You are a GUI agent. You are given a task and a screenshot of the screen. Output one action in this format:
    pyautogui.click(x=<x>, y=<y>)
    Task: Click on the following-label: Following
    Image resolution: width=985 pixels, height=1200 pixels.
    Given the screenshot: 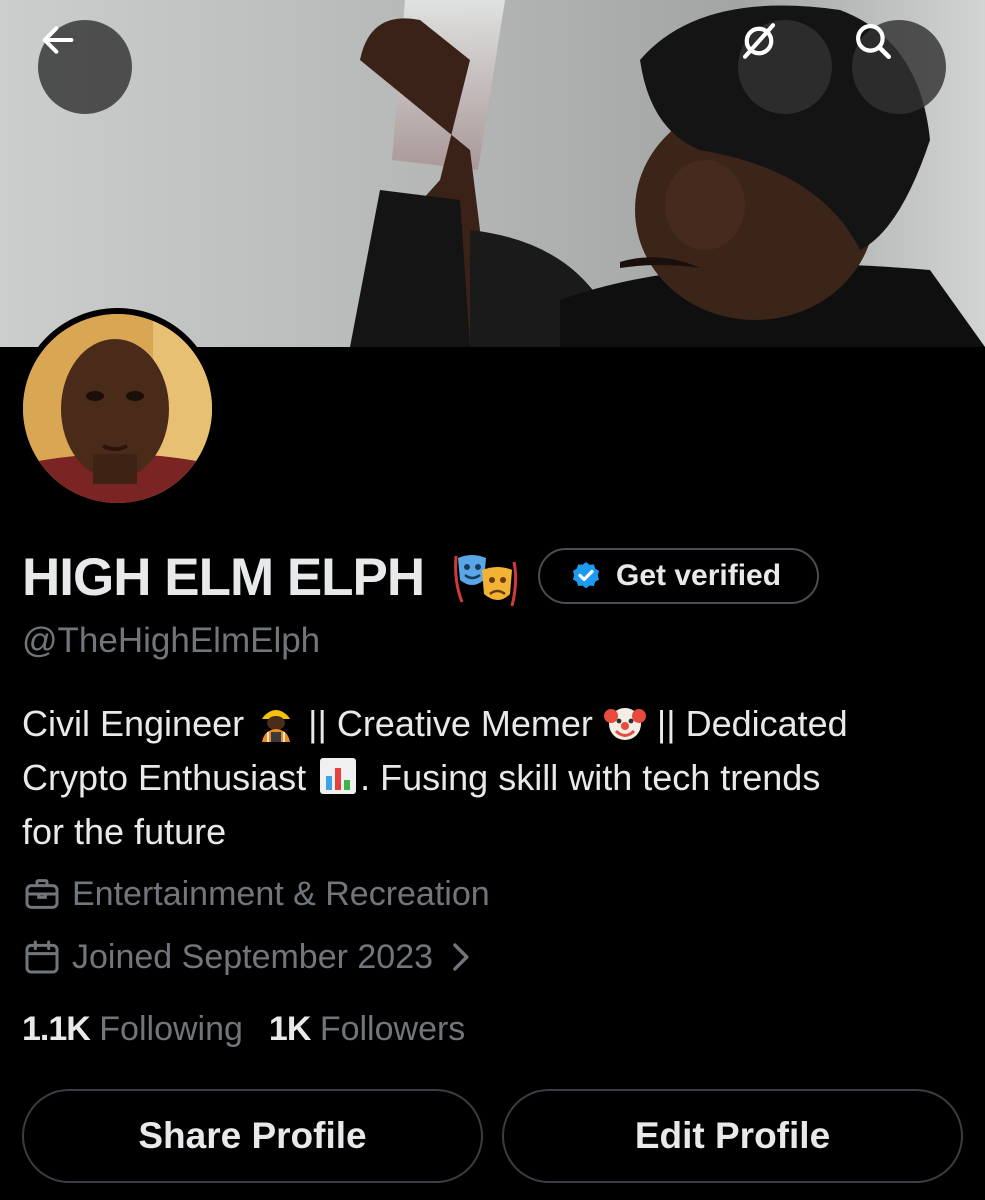 What is the action you would take?
    pyautogui.click(x=171, y=1029)
    